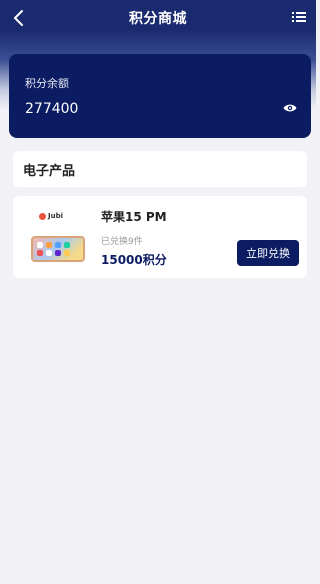  I want to click on brand-logo: Jubi, so click(51, 216).